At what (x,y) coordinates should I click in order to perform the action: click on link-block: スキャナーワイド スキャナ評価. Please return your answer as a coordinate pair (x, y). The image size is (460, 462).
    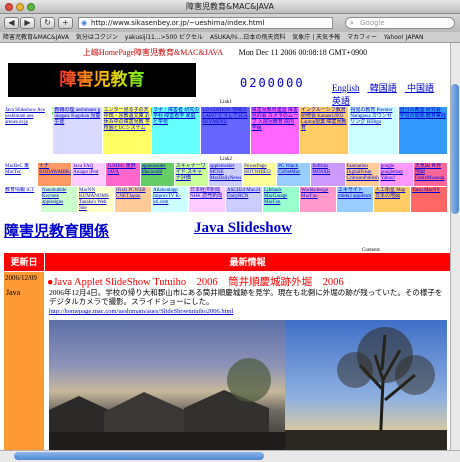
    Looking at the image, I should click on (191, 174).